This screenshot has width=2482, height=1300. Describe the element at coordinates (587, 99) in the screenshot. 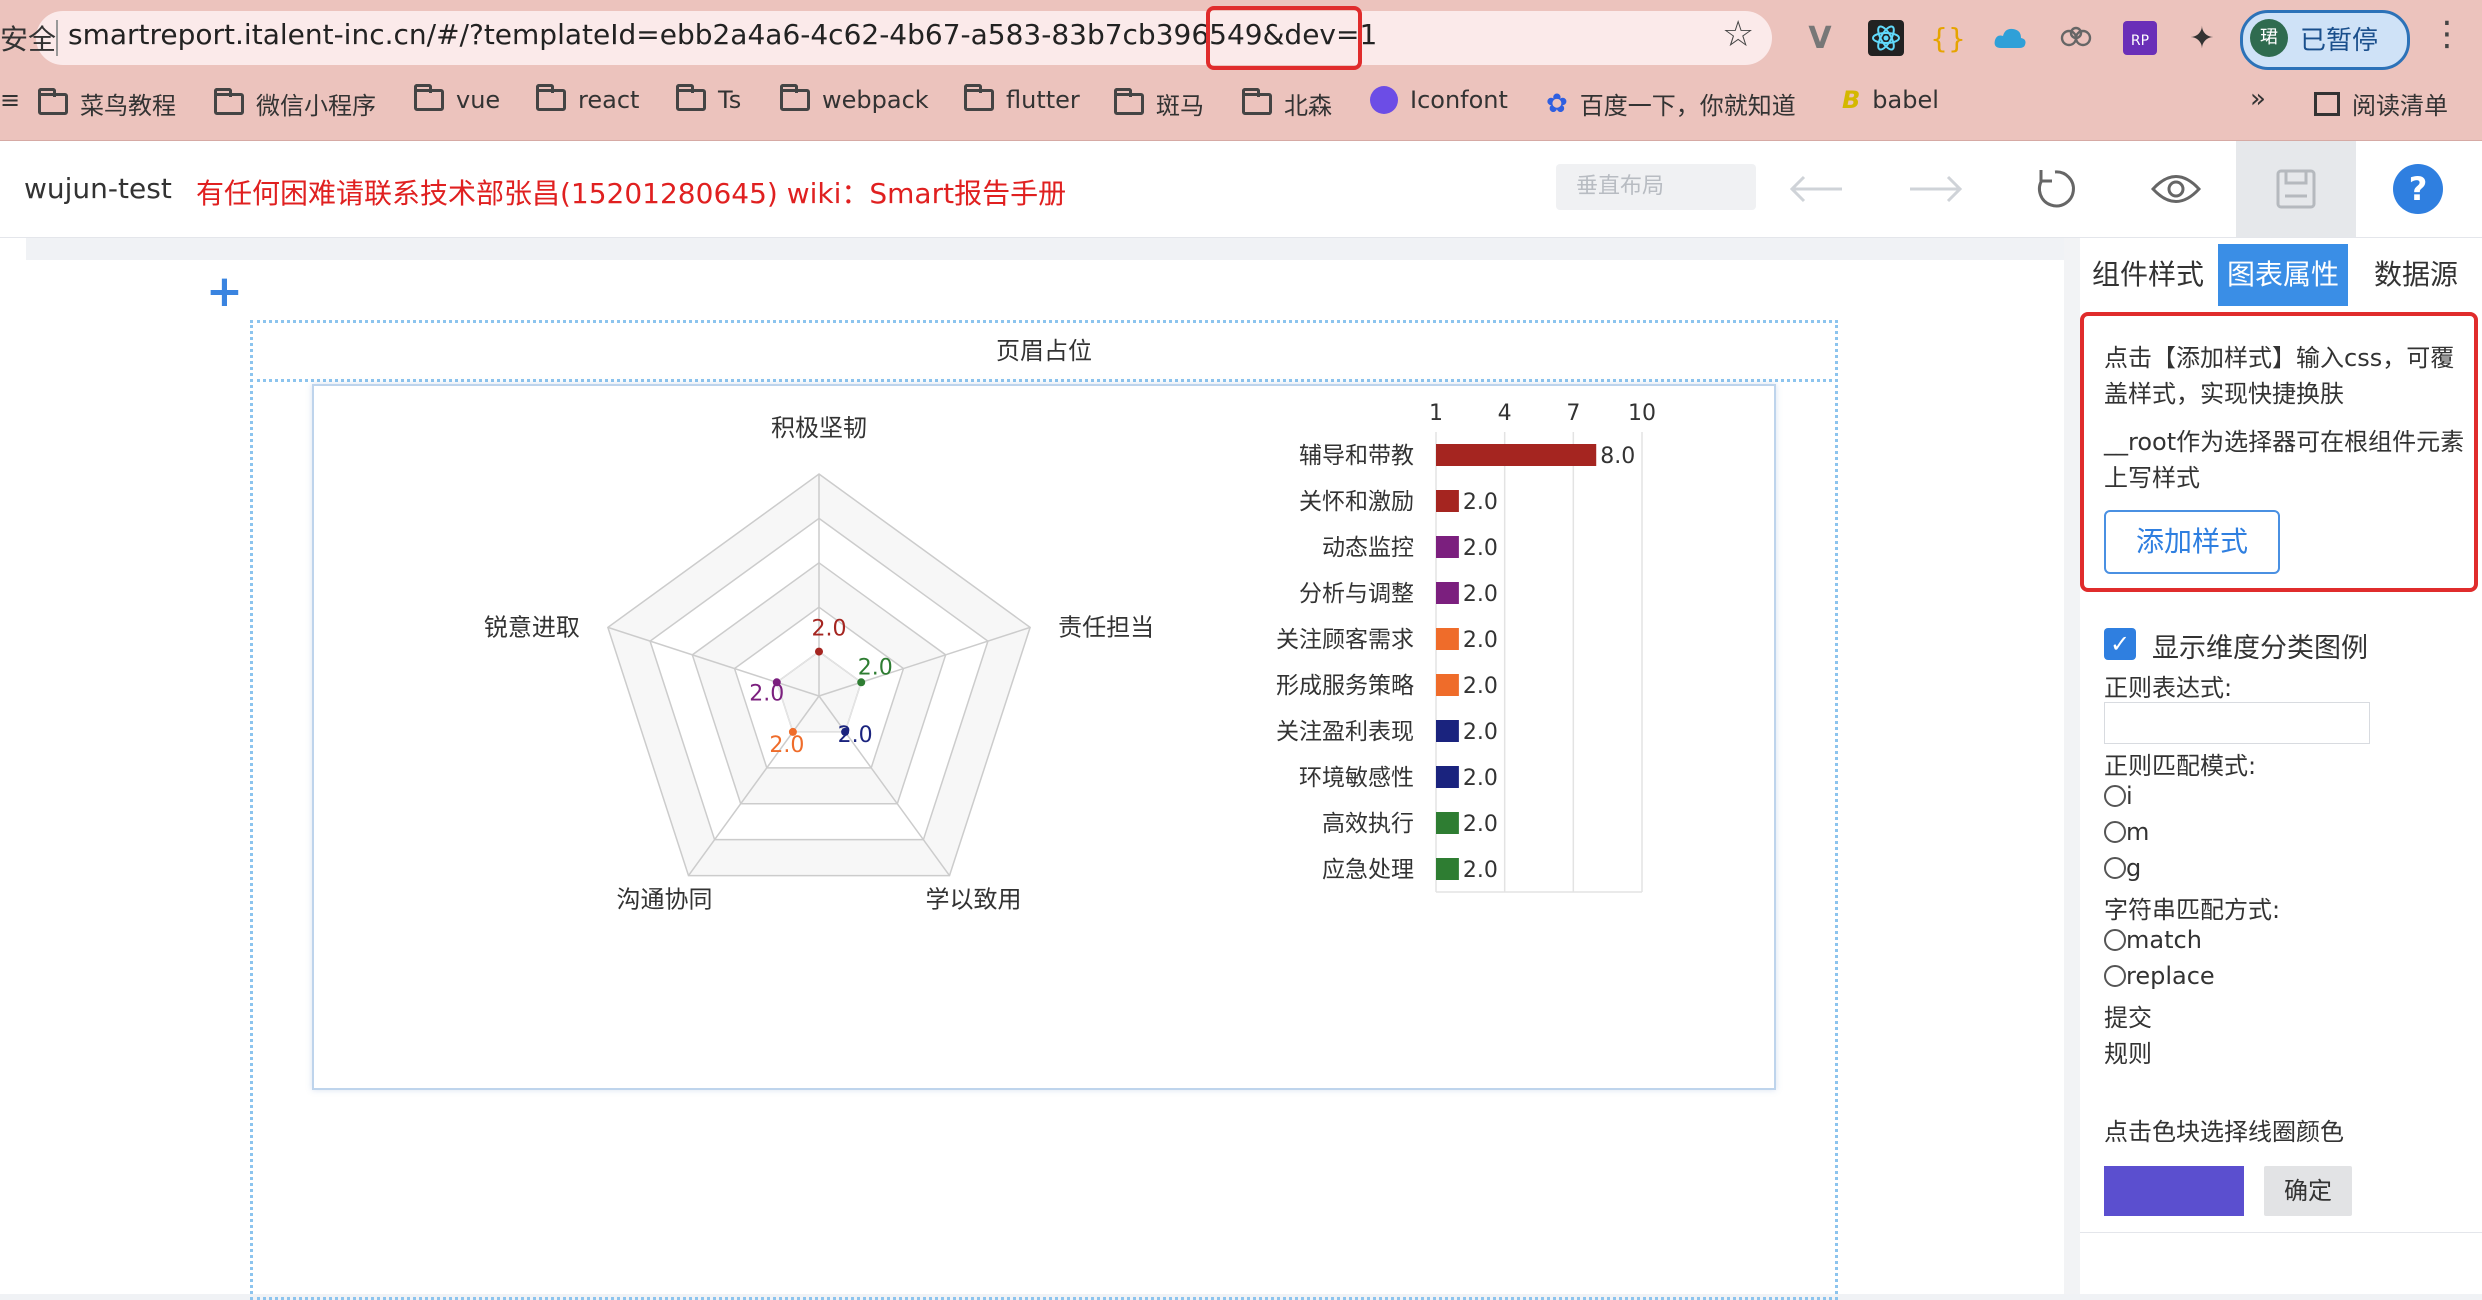

I see `bookmark-react: react` at that location.